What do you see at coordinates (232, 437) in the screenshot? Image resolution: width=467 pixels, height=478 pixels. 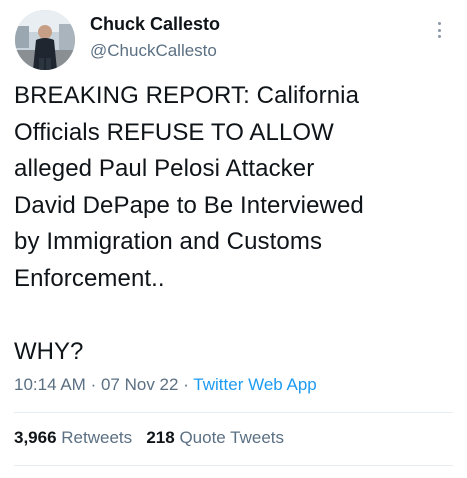 I see `quotes-label: Quote Tweets` at bounding box center [232, 437].